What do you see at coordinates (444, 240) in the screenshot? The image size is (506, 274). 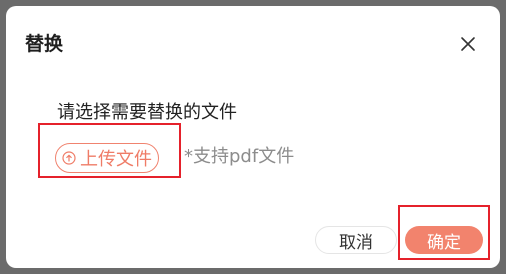 I see `confirm-button: 确定` at bounding box center [444, 240].